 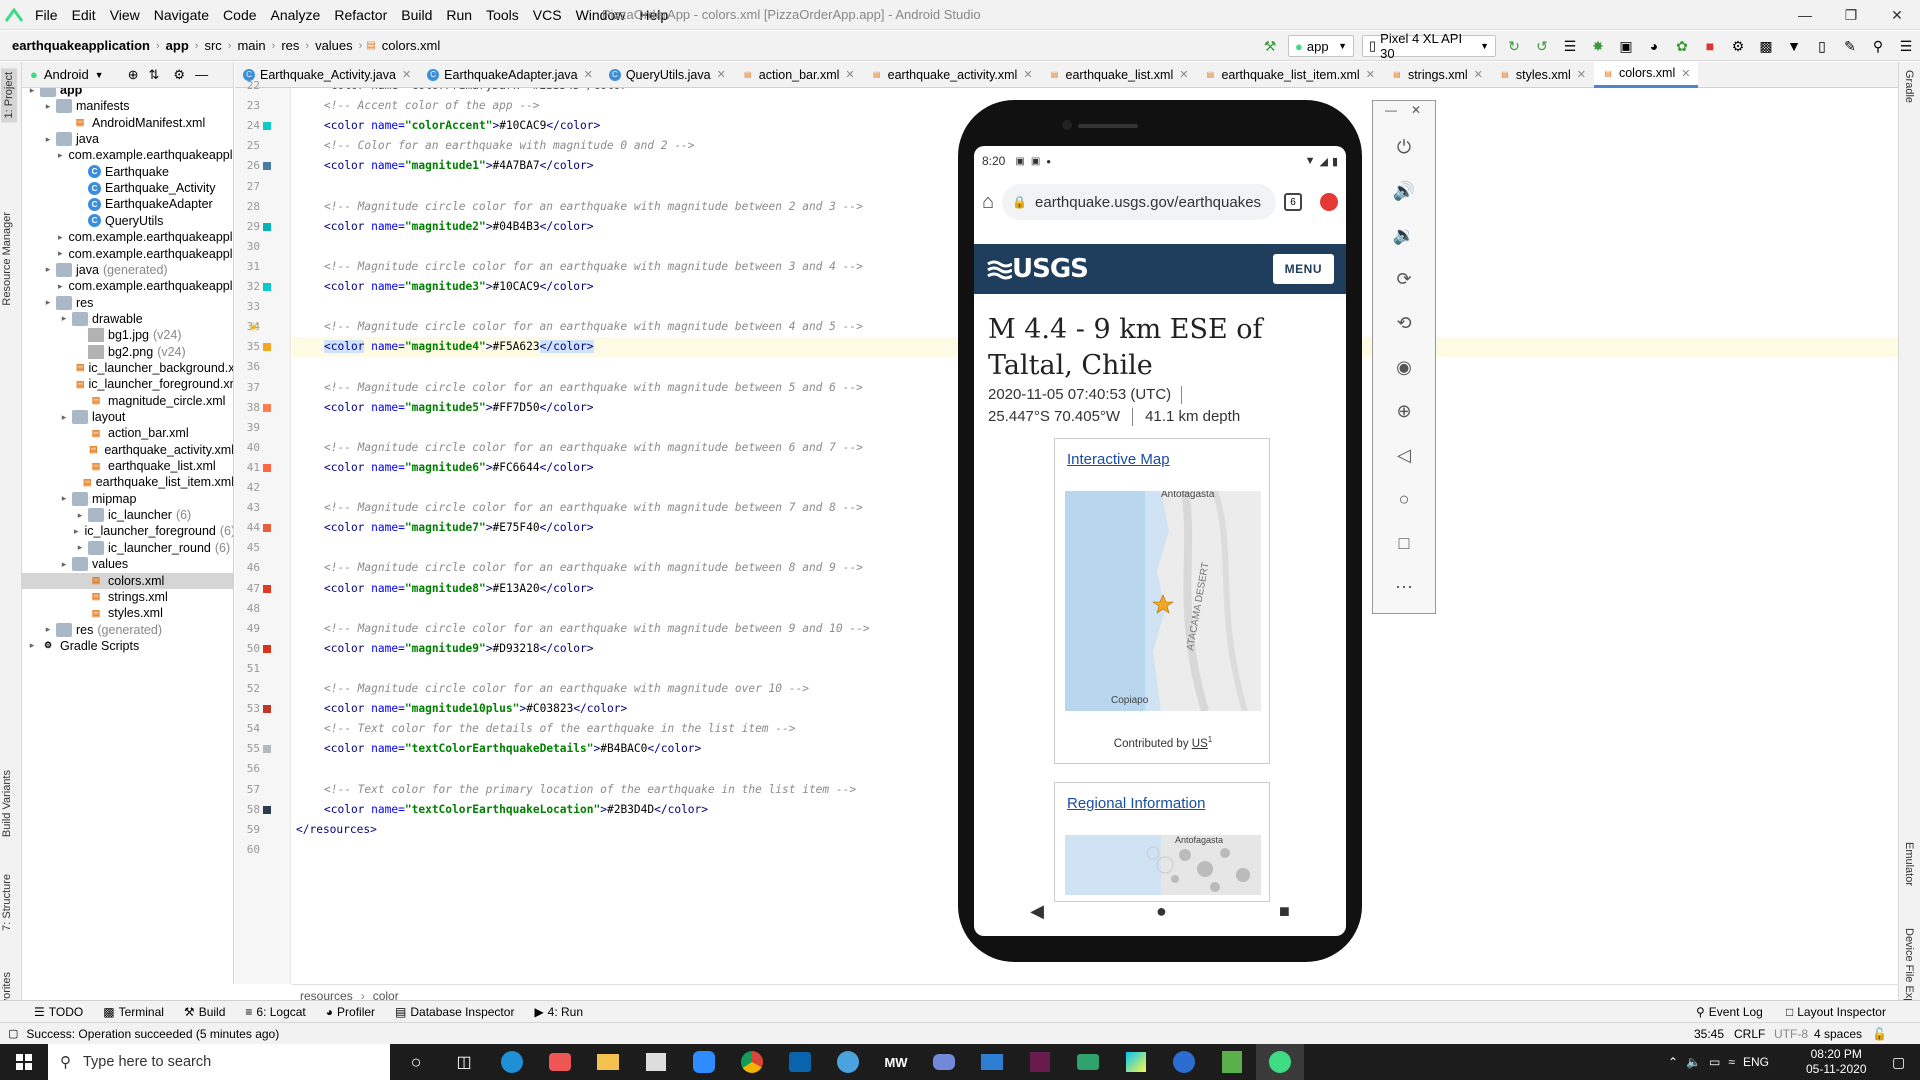 I want to click on coverage-icon: ▣, so click(x=1626, y=46).